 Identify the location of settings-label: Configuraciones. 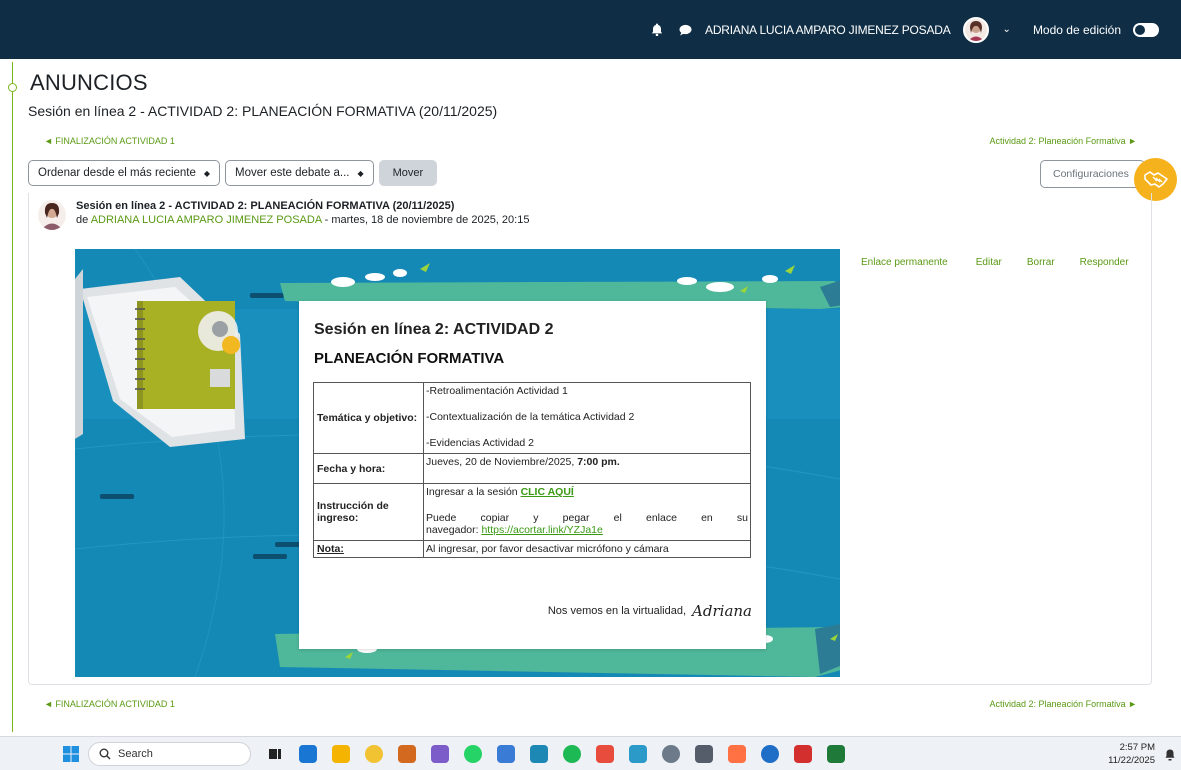
(1091, 174).